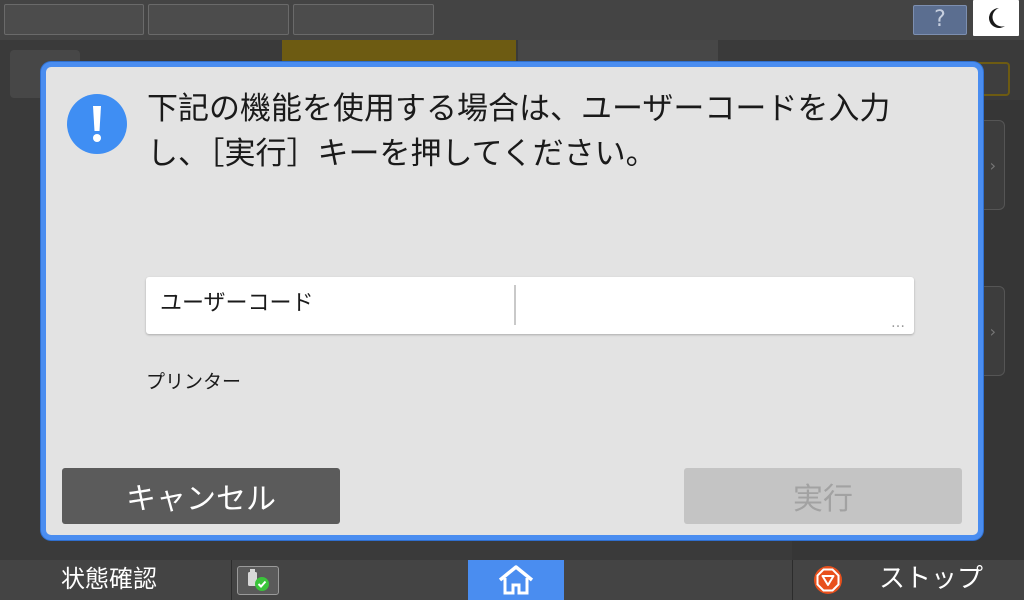 Image resolution: width=1024 pixels, height=600 pixels. I want to click on job-status-button, so click(258, 580).